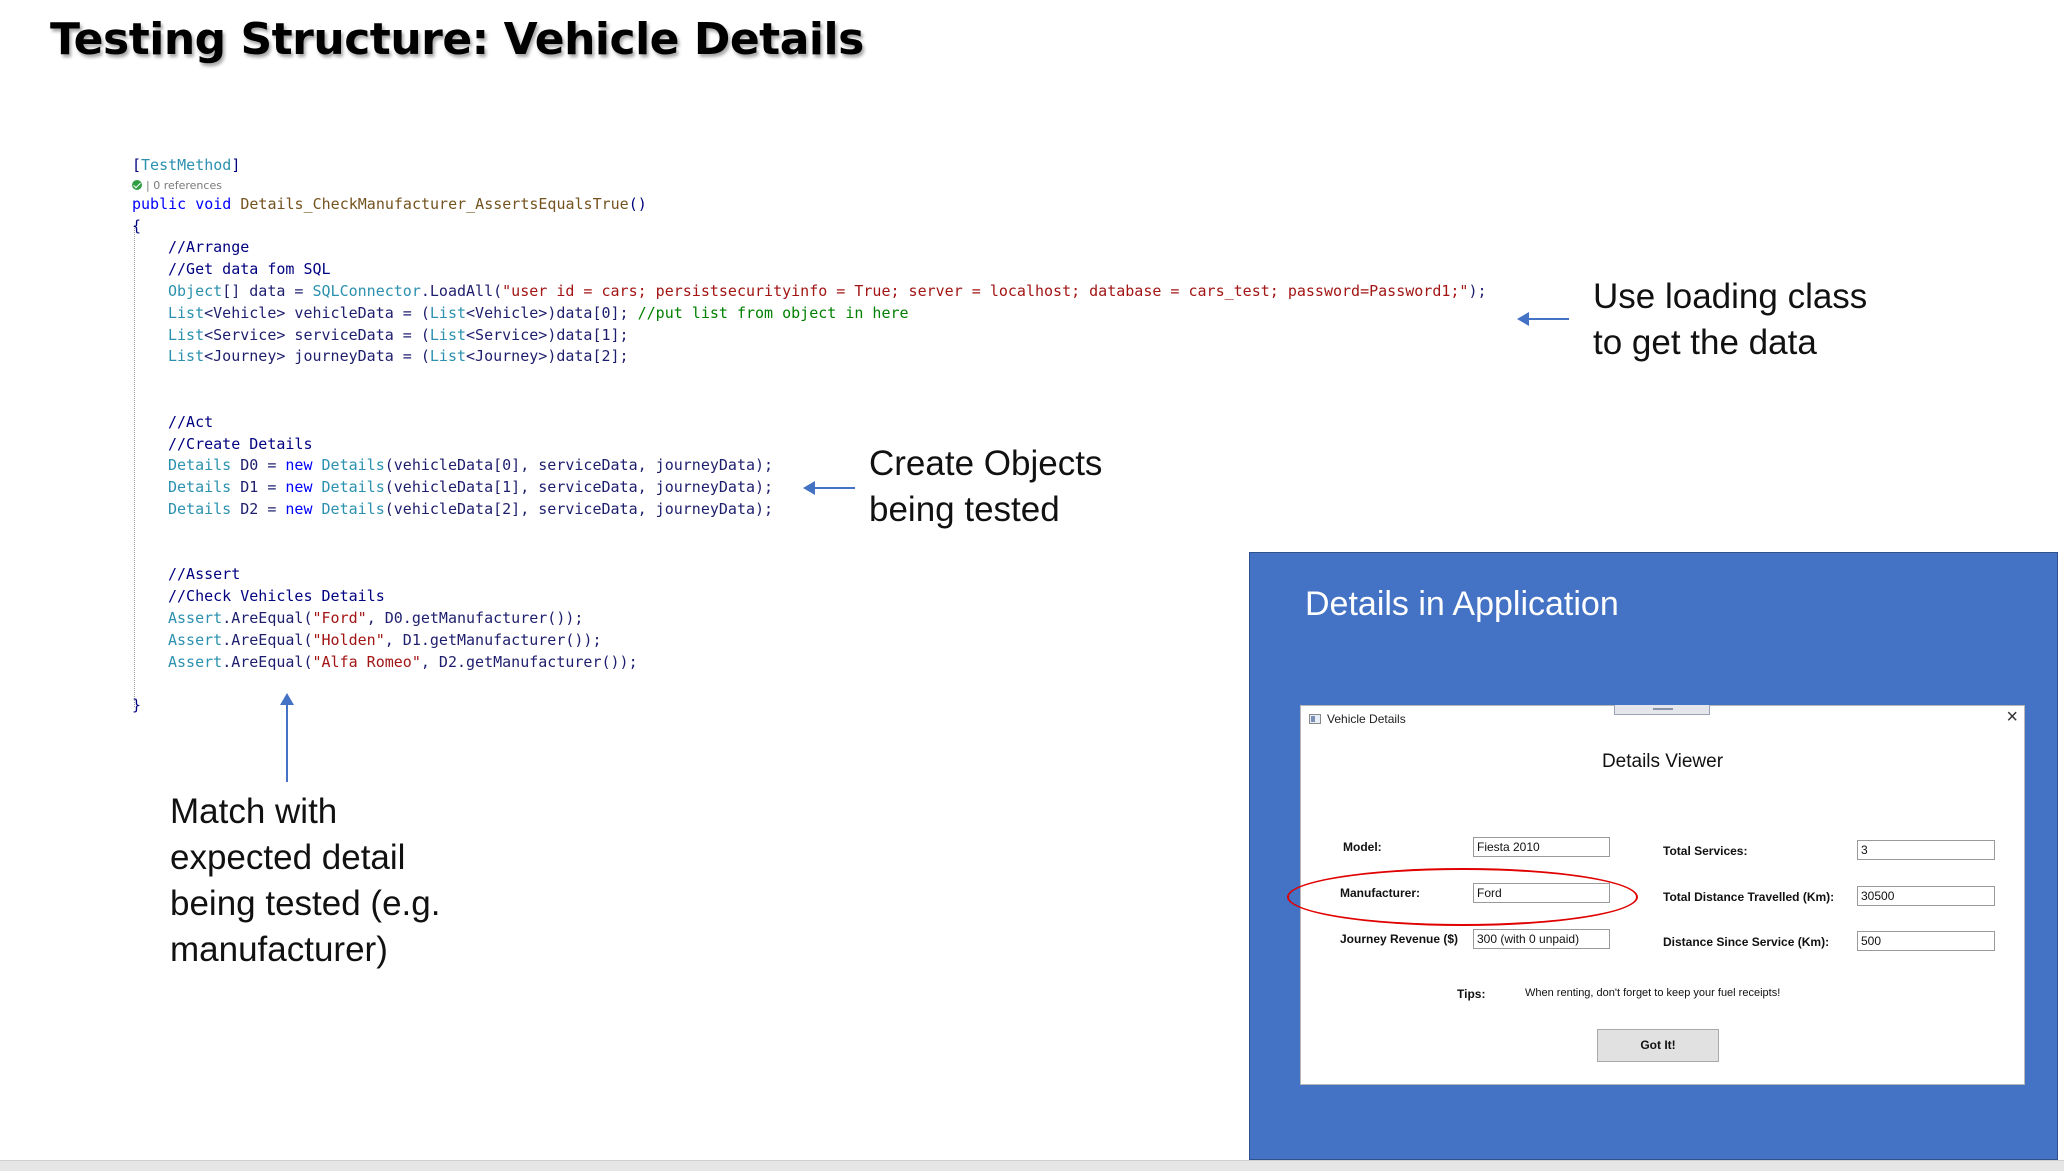  I want to click on code-text: , D1.getManufacturer());, so click(493, 639).